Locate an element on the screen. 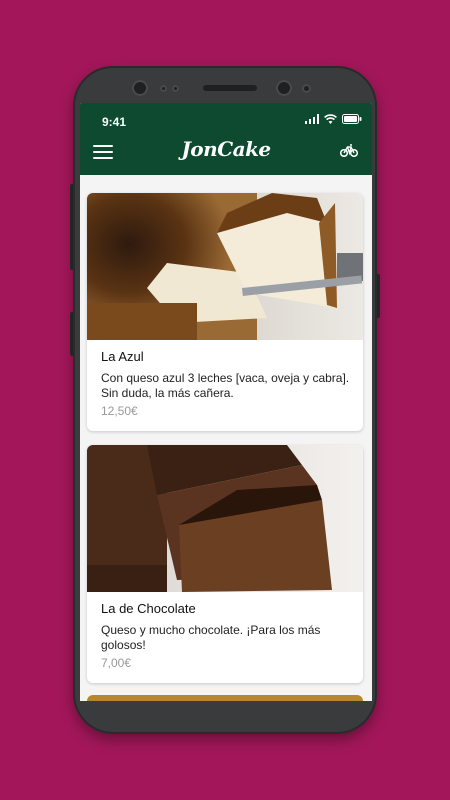 The image size is (450, 800). app-logo: JonCake is located at coordinates (226, 149).